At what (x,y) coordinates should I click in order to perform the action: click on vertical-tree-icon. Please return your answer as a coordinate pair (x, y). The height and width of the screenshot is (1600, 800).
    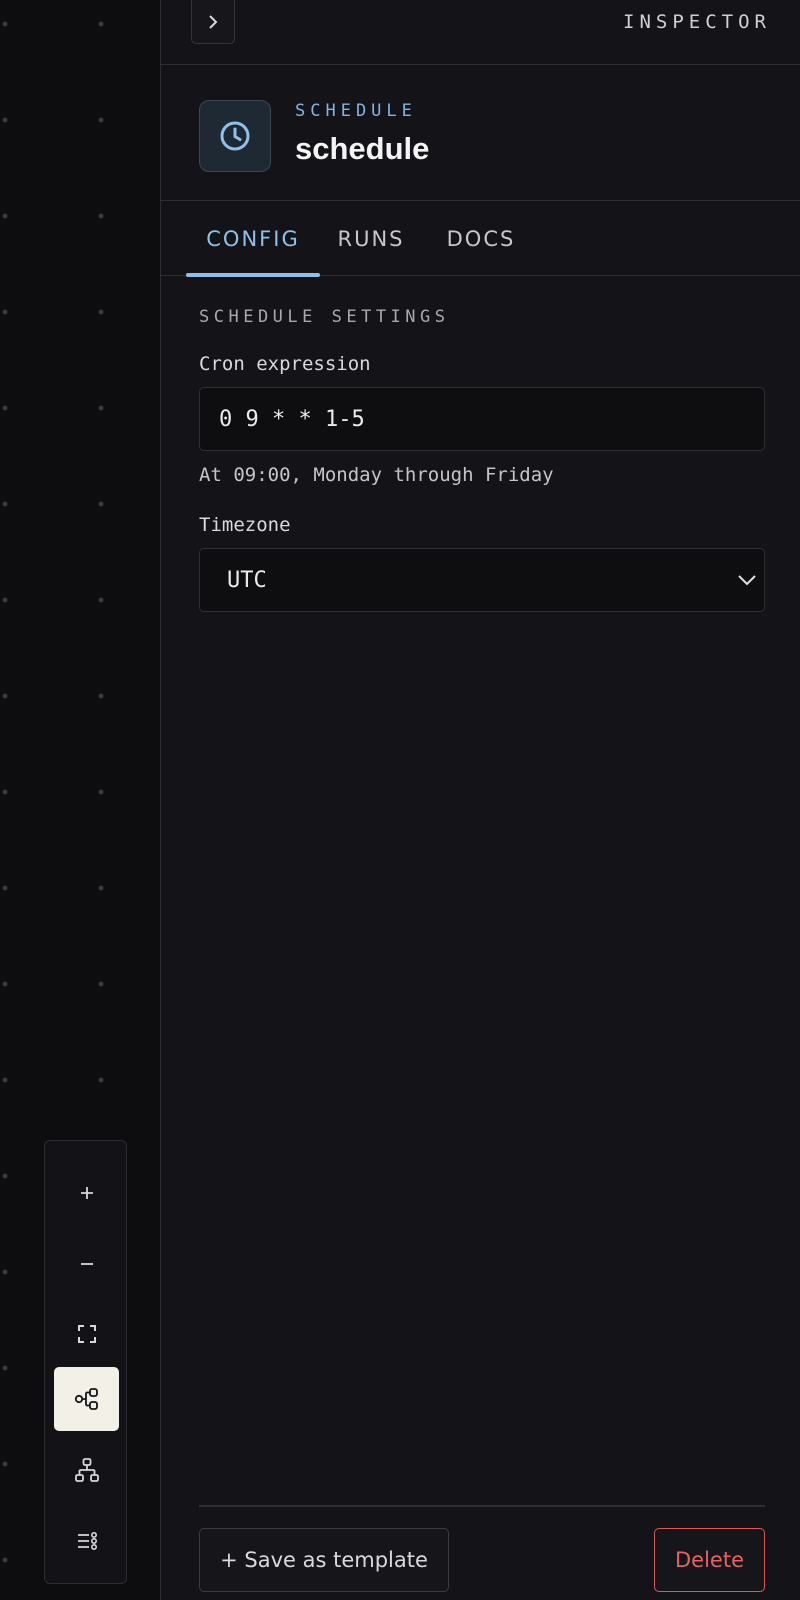
    Looking at the image, I should click on (86, 1470).